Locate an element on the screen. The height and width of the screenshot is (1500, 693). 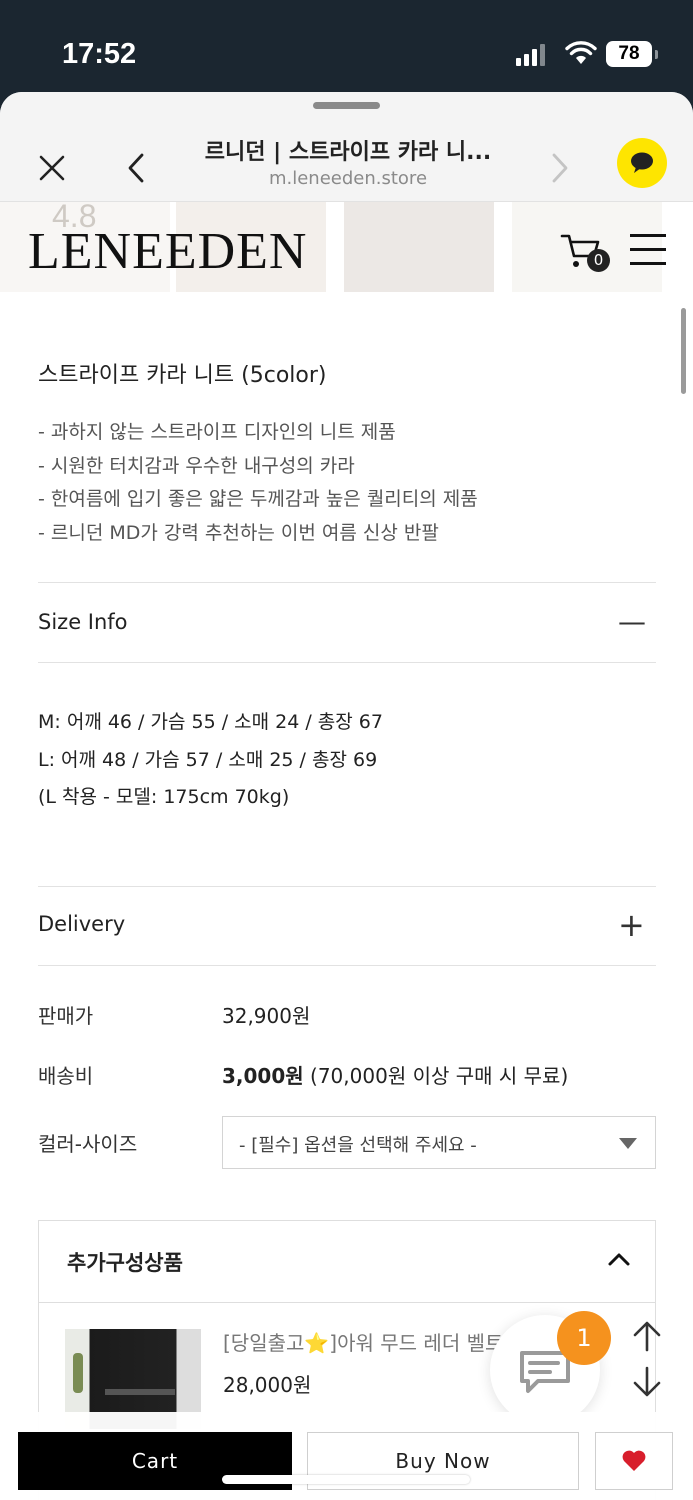
signal-icon is located at coordinates (530, 55).